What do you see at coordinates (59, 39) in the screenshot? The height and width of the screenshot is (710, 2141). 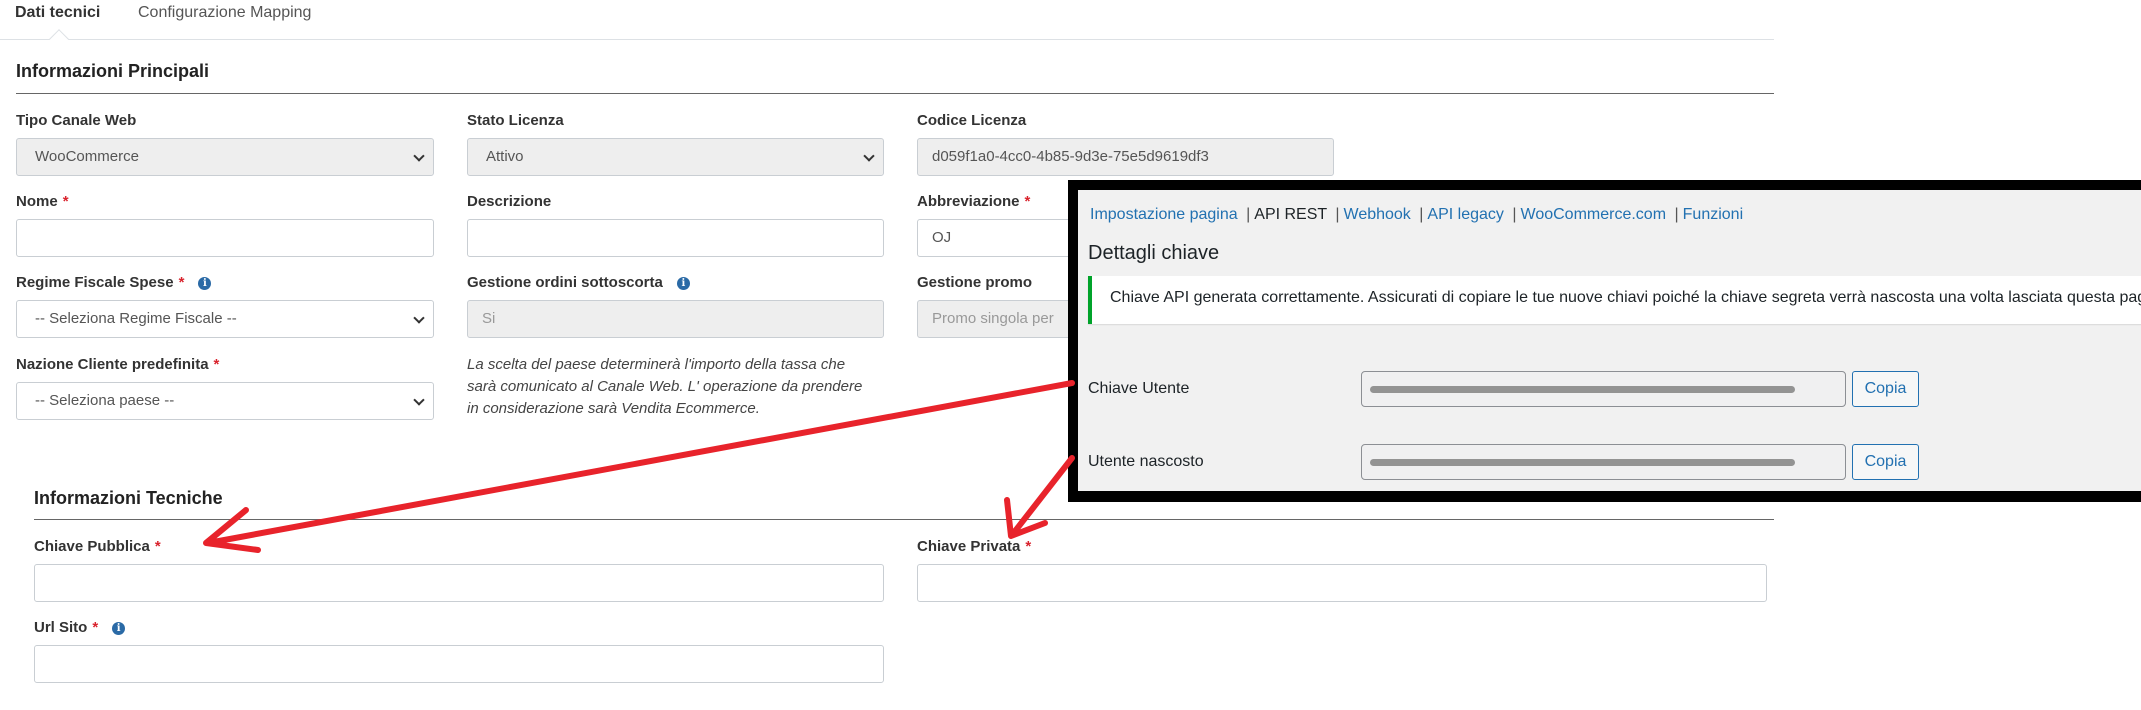 I see `active-tab-notch` at bounding box center [59, 39].